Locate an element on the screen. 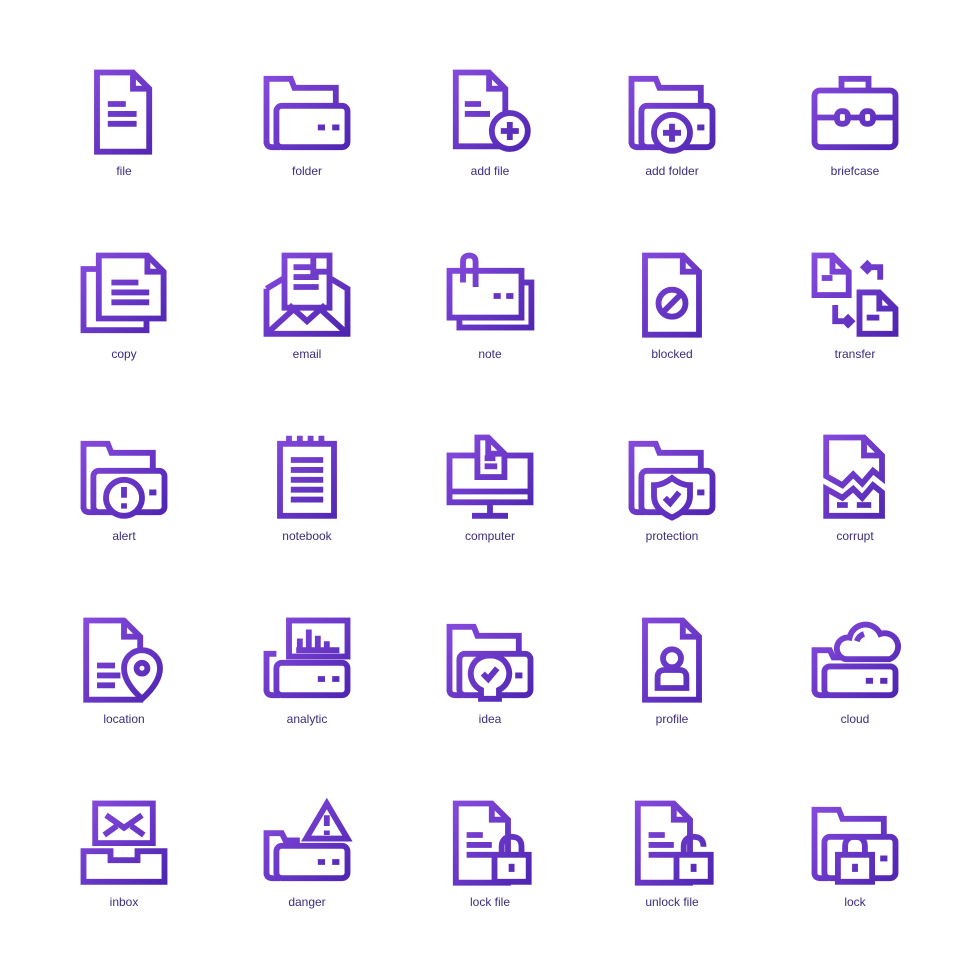  icon-label: add file is located at coordinates (490, 171).